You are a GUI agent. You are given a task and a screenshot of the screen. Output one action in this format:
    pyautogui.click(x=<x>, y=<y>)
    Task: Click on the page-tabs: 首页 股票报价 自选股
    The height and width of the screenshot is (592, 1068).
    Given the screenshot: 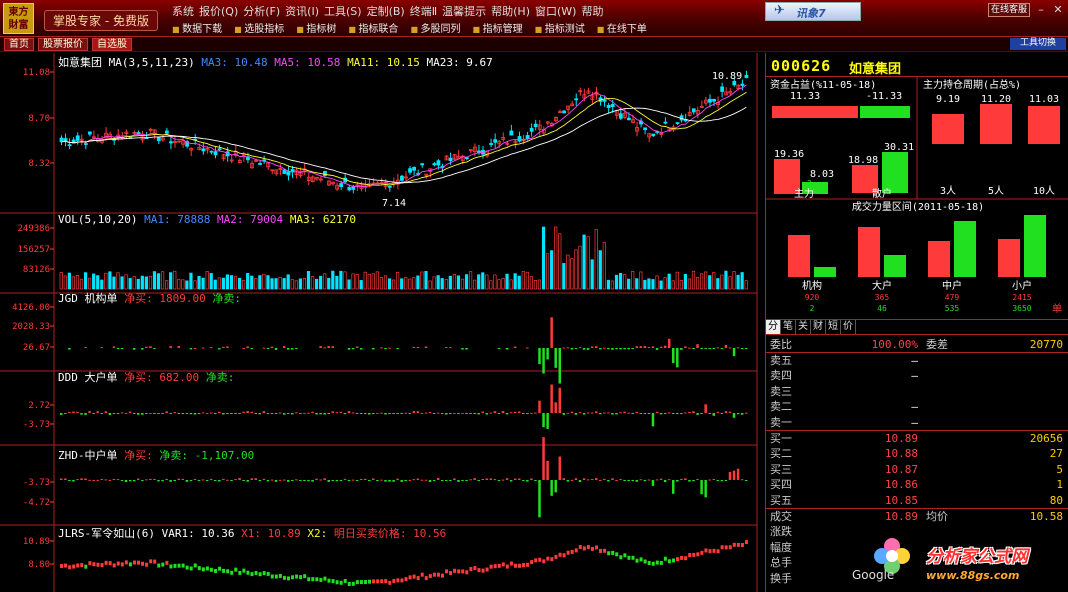 What is the action you would take?
    pyautogui.click(x=70, y=44)
    